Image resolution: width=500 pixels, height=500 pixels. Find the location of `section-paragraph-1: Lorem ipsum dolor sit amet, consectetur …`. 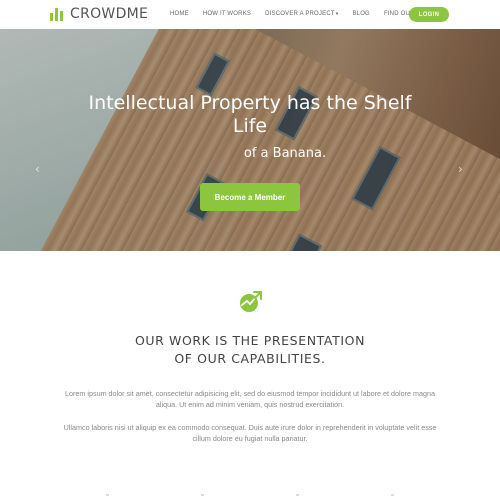

section-paragraph-1: Lorem ipsum dolor sit amet, consectetur … is located at coordinates (250, 399).